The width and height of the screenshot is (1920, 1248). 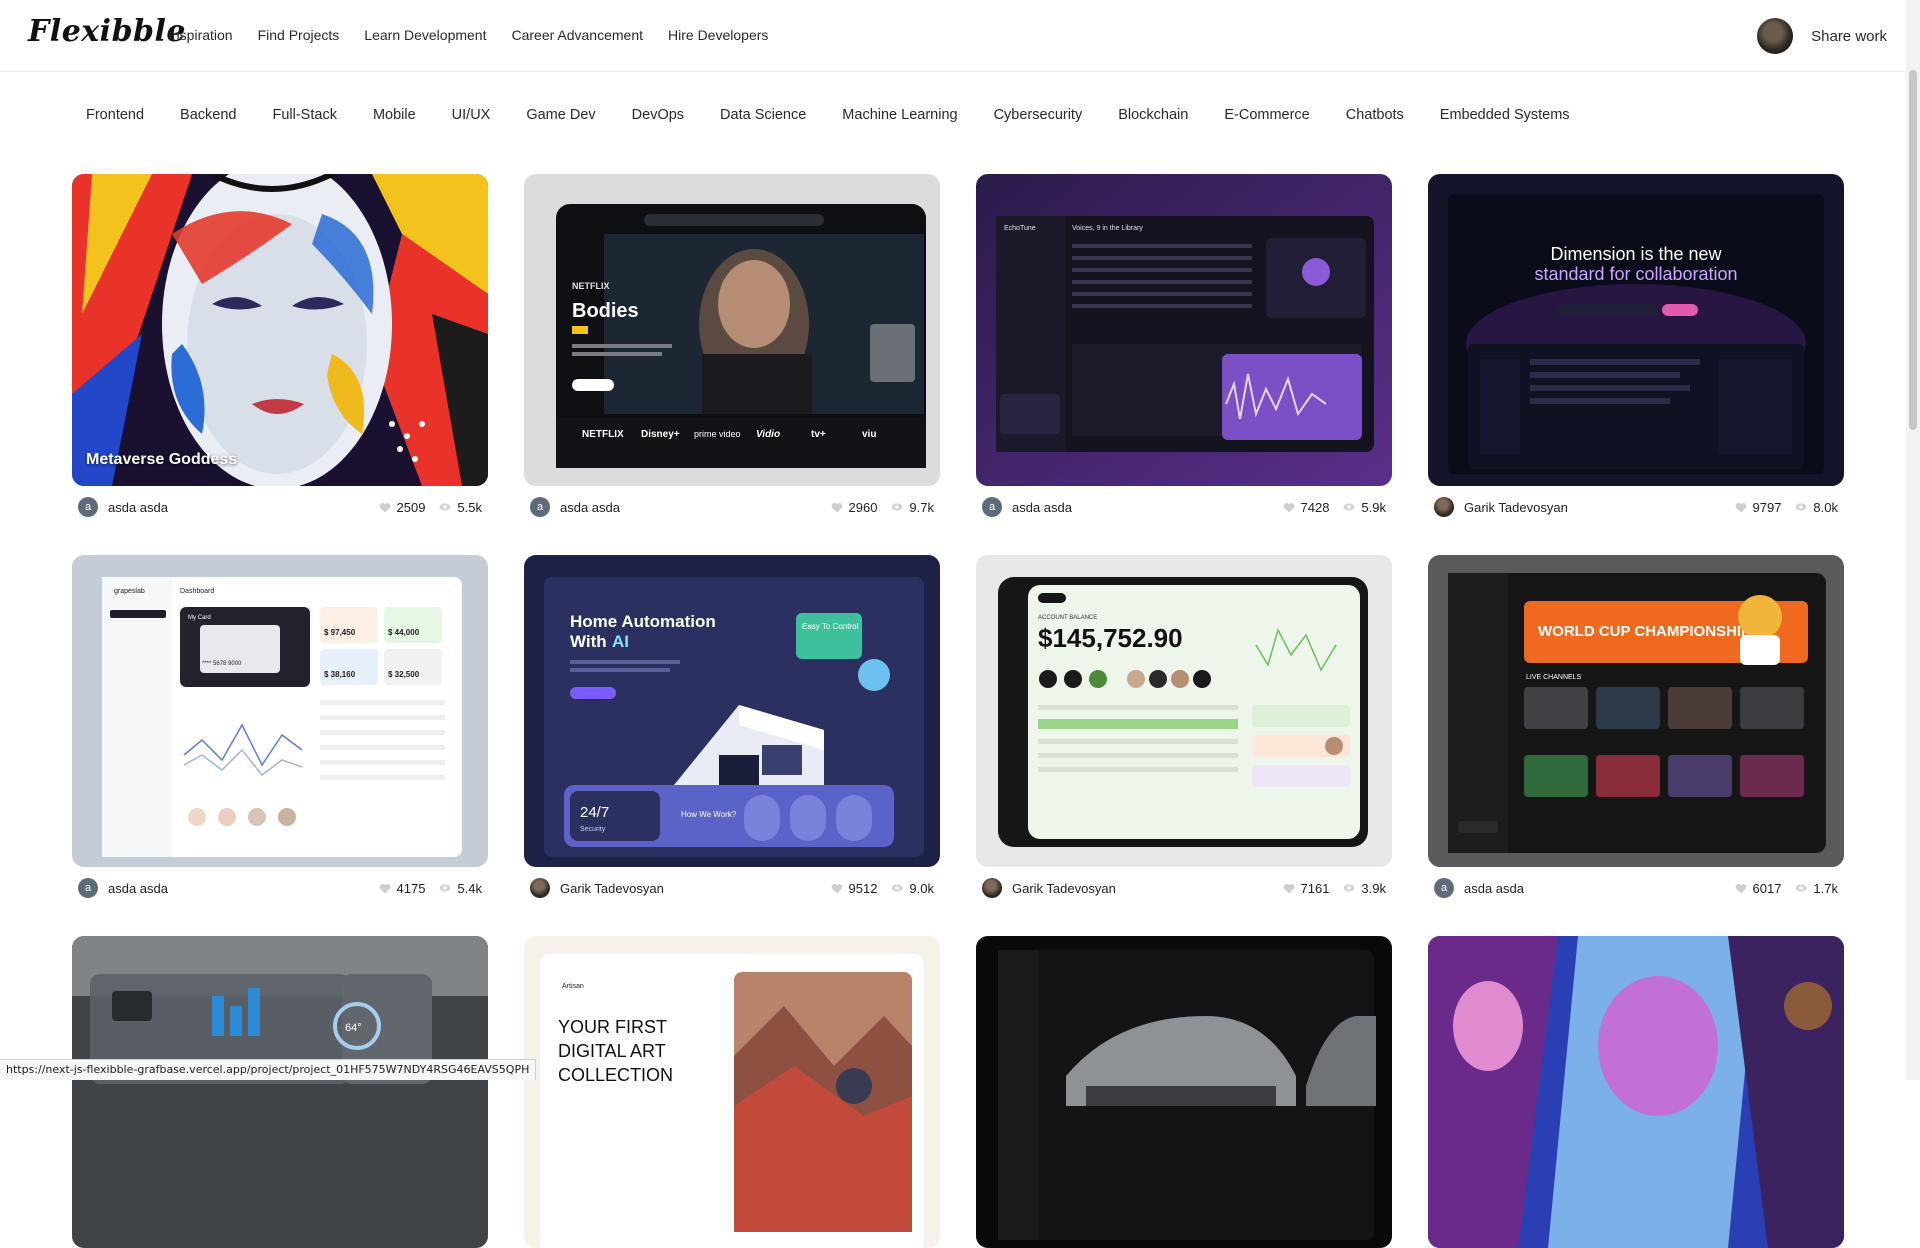 I want to click on category-mobile: Mobile, so click(x=394, y=115).